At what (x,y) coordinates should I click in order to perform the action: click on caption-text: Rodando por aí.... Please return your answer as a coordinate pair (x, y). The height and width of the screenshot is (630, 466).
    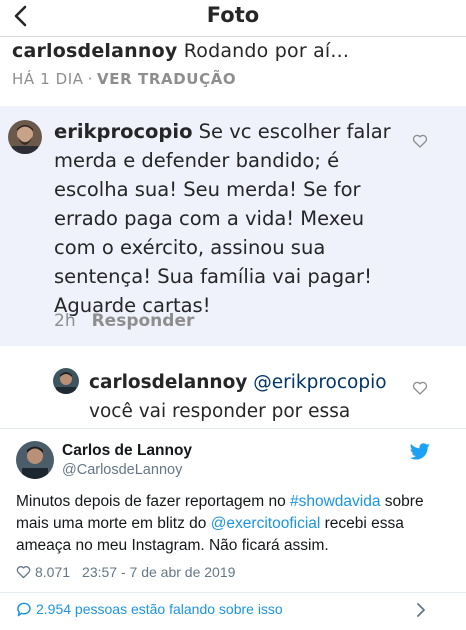
    Looking at the image, I should click on (266, 51).